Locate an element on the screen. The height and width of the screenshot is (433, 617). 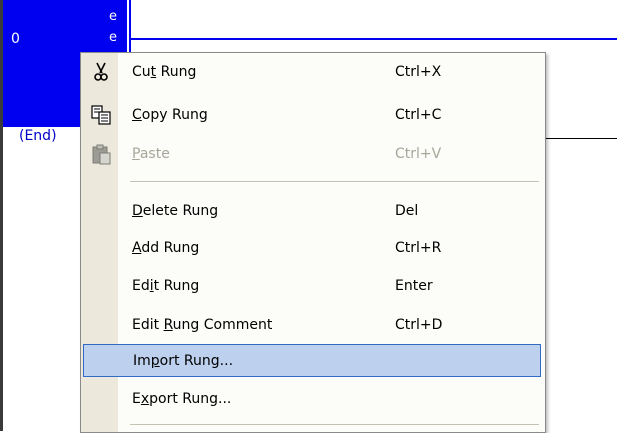
rung-0-line is located at coordinates (374, 39).